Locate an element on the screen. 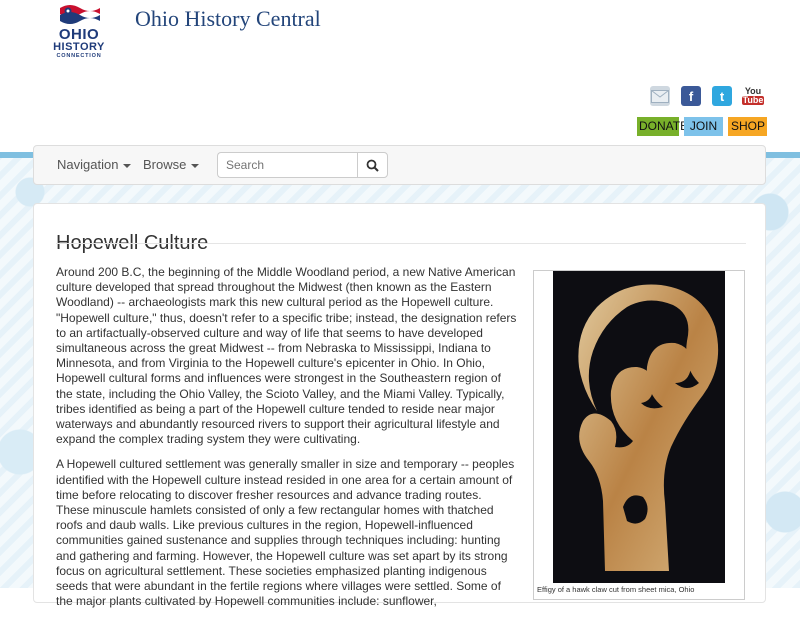  mail-icon is located at coordinates (660, 96).